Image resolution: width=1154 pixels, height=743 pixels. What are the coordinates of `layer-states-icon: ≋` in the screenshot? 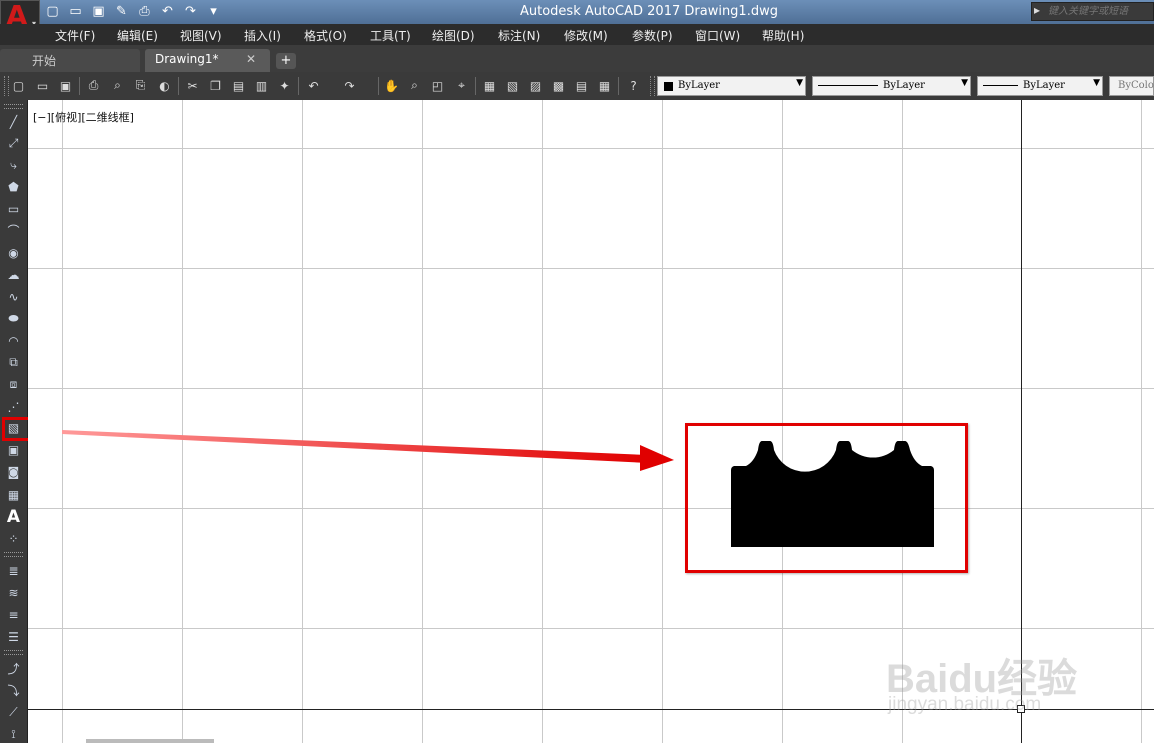 It's located at (13, 592).